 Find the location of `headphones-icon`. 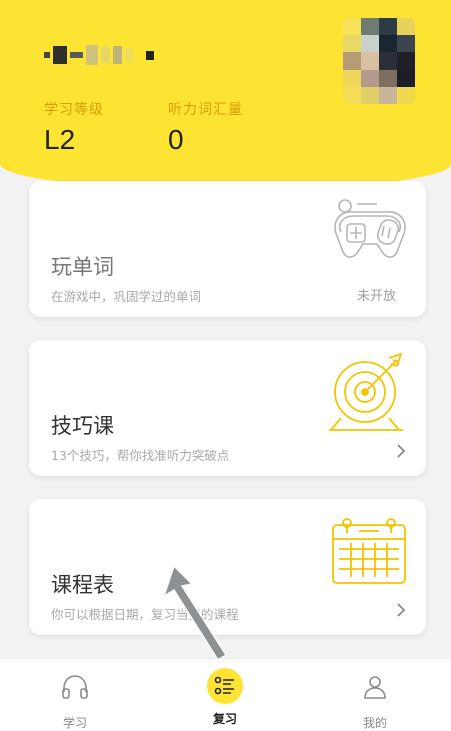

headphones-icon is located at coordinates (75, 687).